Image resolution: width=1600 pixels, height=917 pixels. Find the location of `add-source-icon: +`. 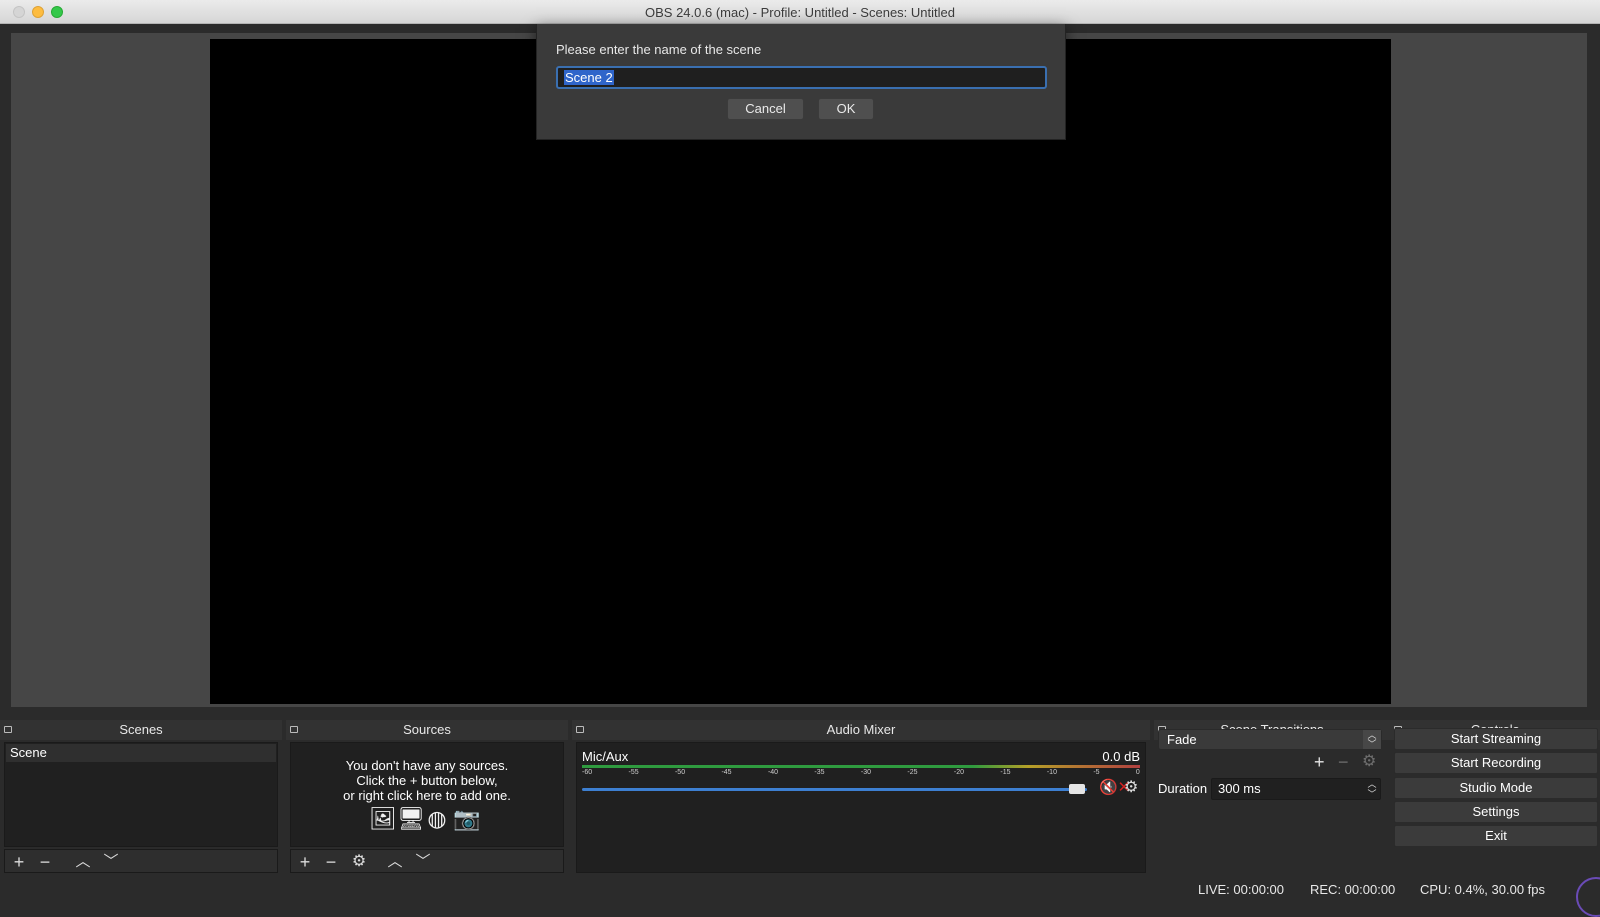

add-source-icon: + is located at coordinates (305, 862).